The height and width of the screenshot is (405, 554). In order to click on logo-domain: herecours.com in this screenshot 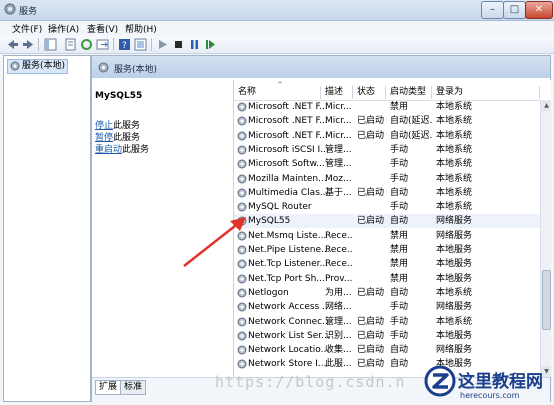, I will do `click(490, 395)`.